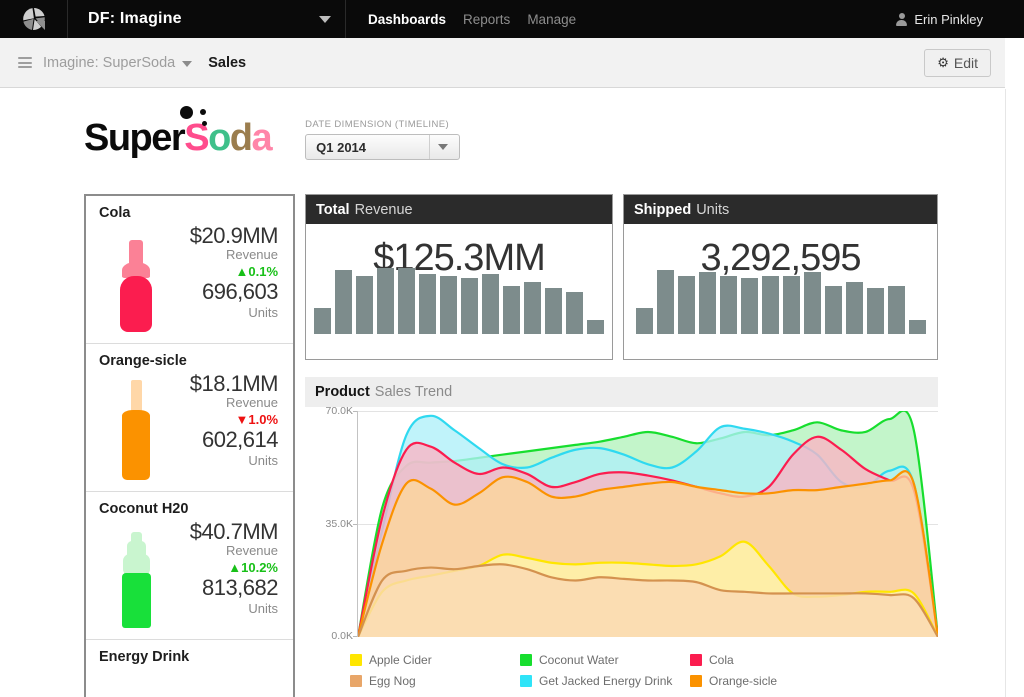 Image resolution: width=1024 pixels, height=697 pixels. What do you see at coordinates (342, 636) in the screenshot?
I see `y-axis-tick-label: 0.0K` at bounding box center [342, 636].